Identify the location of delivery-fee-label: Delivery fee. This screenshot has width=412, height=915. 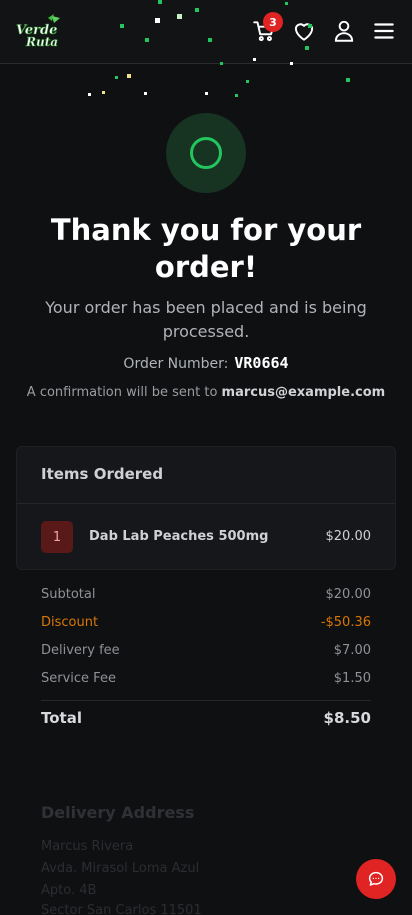
(80, 650).